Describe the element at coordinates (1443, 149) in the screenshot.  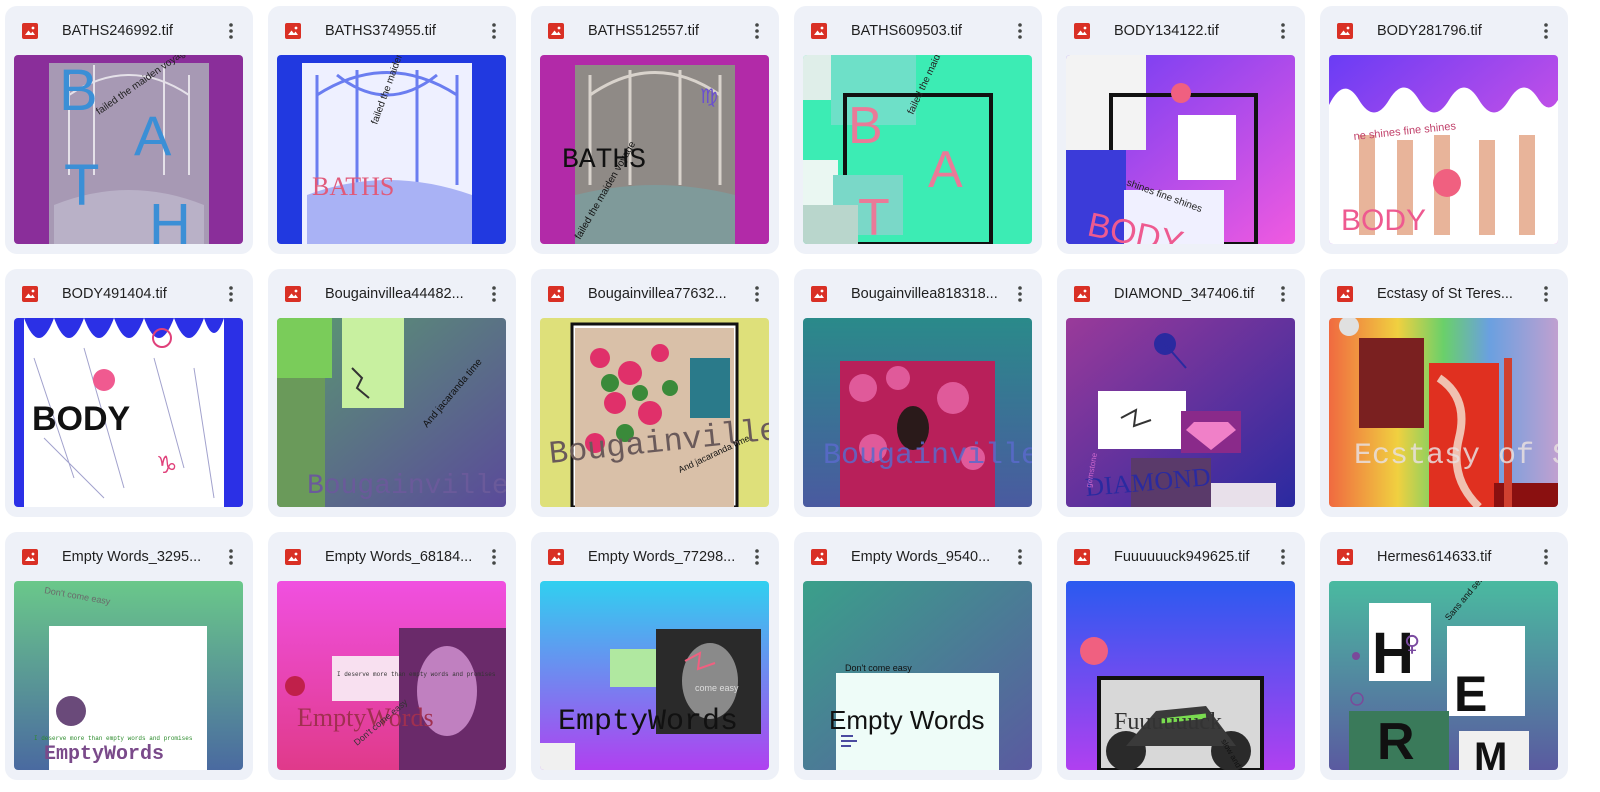
I see `file-thumbnail: BODY ne shines fine shines` at that location.